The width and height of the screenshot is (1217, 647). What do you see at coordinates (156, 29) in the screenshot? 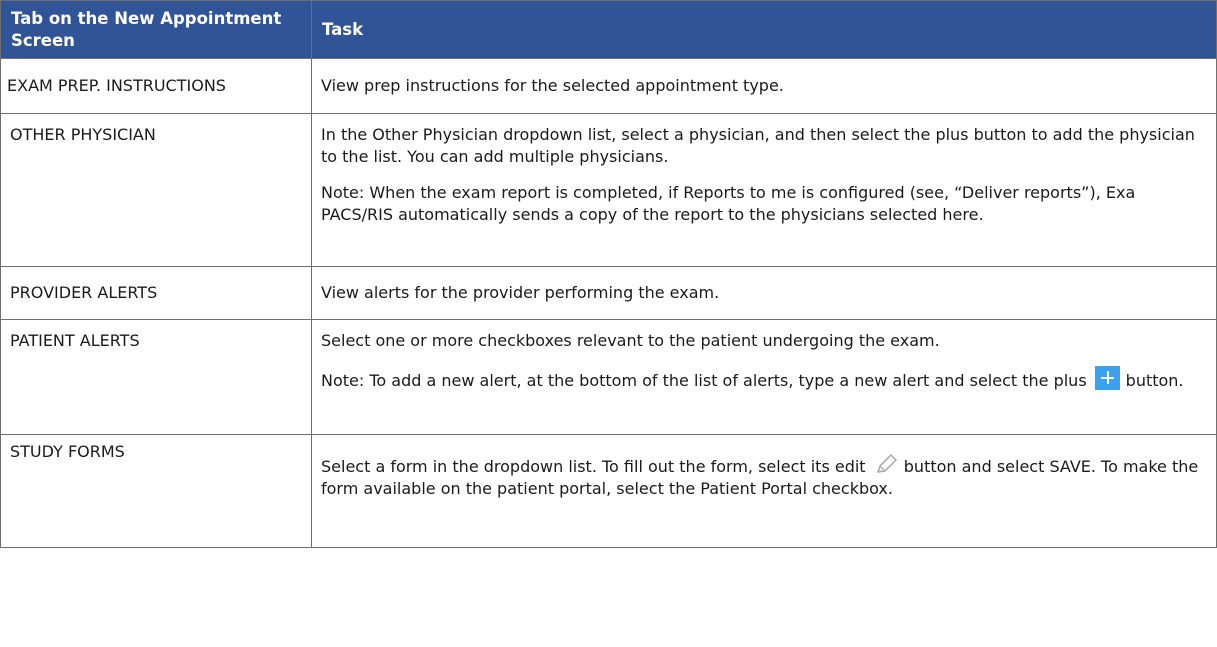
I see `header-tab-column: Tab on the New Appointment Screen` at bounding box center [156, 29].